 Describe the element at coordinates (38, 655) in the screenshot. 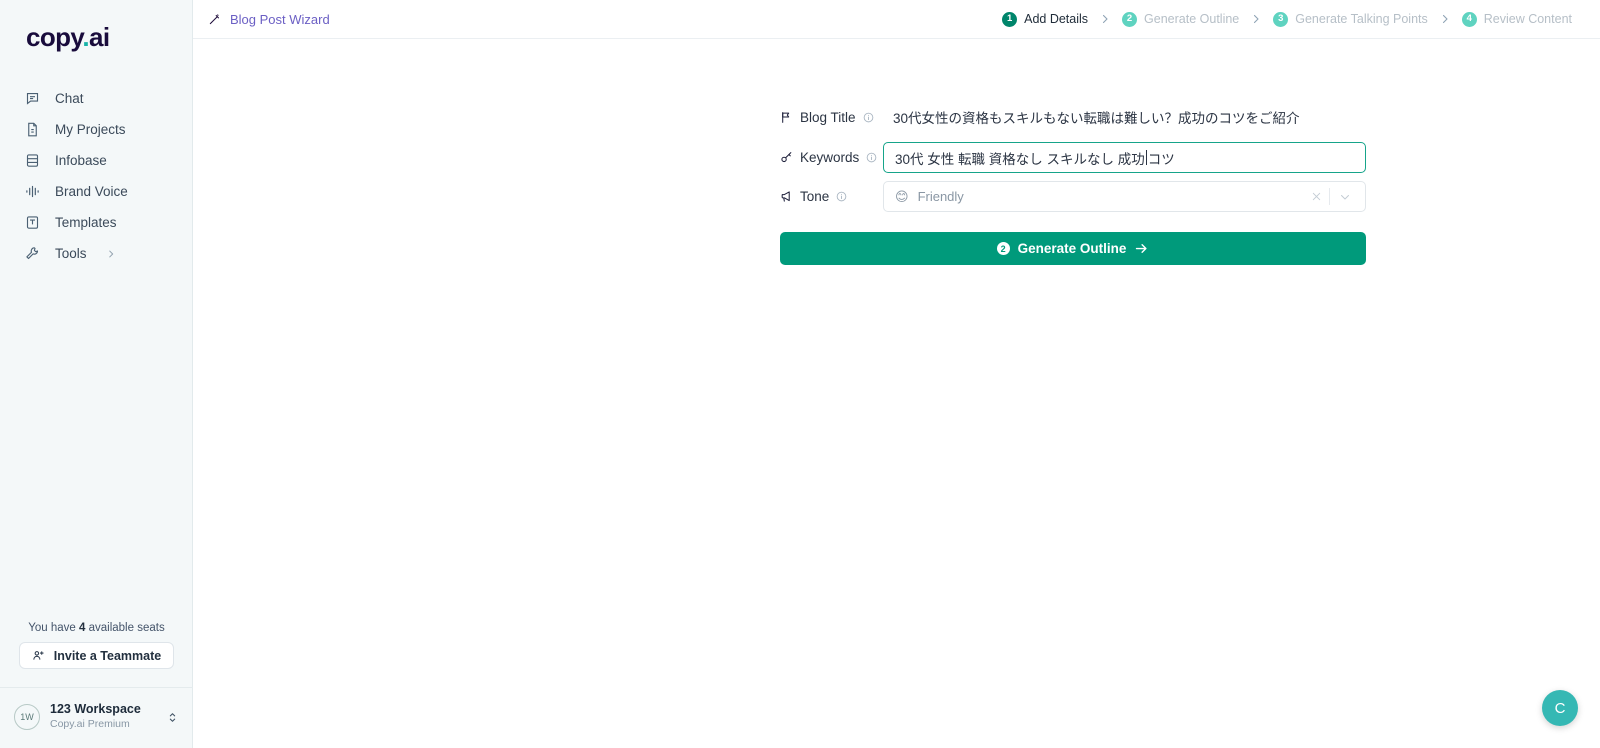

I see `user-plus-icon` at that location.